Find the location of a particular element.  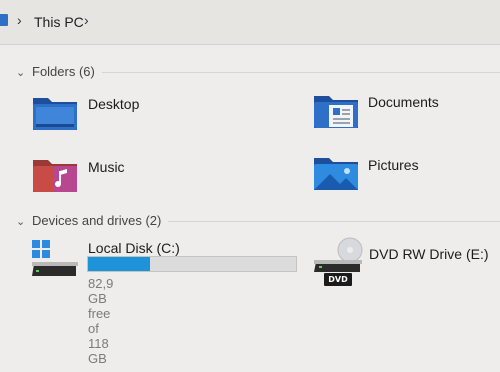

music-folder-icon is located at coordinates (55, 176).